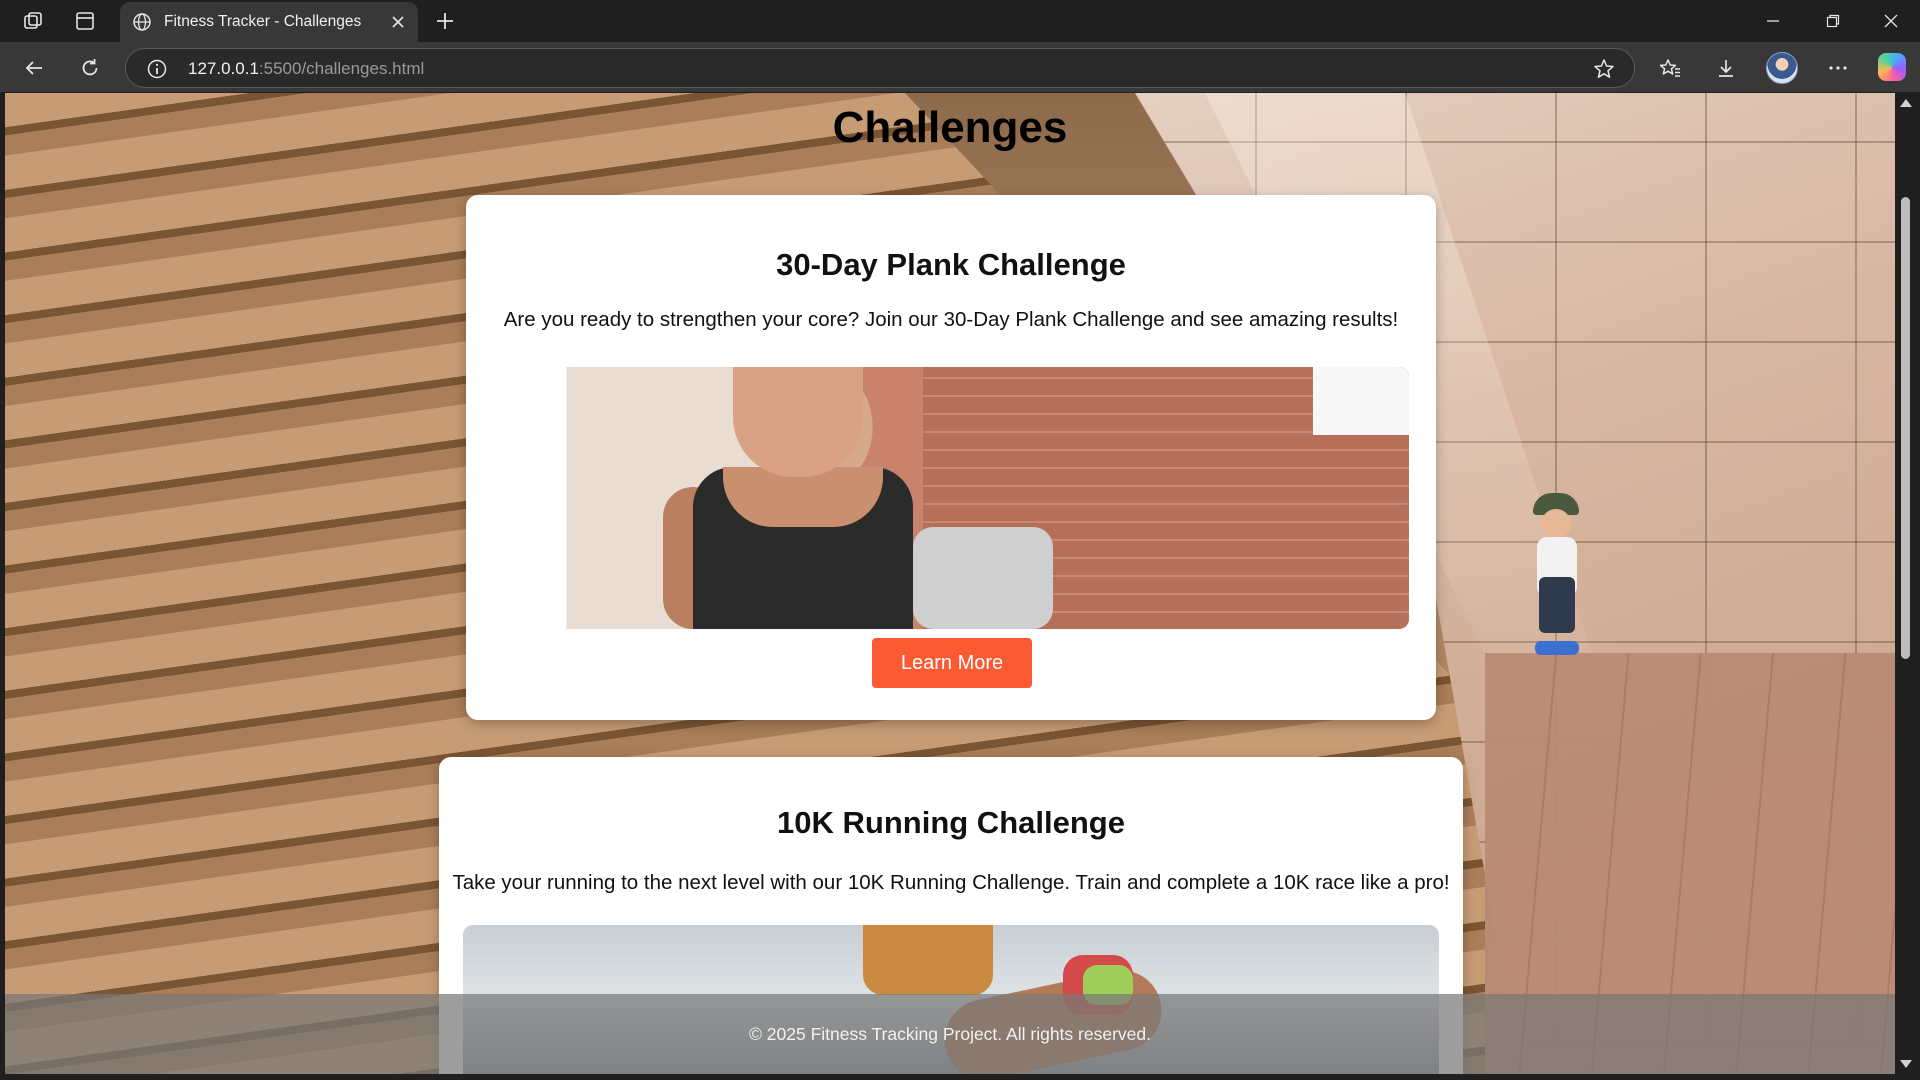 This screenshot has height=1080, width=1920. What do you see at coordinates (1905, 428) in the screenshot?
I see `scroll-thumb` at bounding box center [1905, 428].